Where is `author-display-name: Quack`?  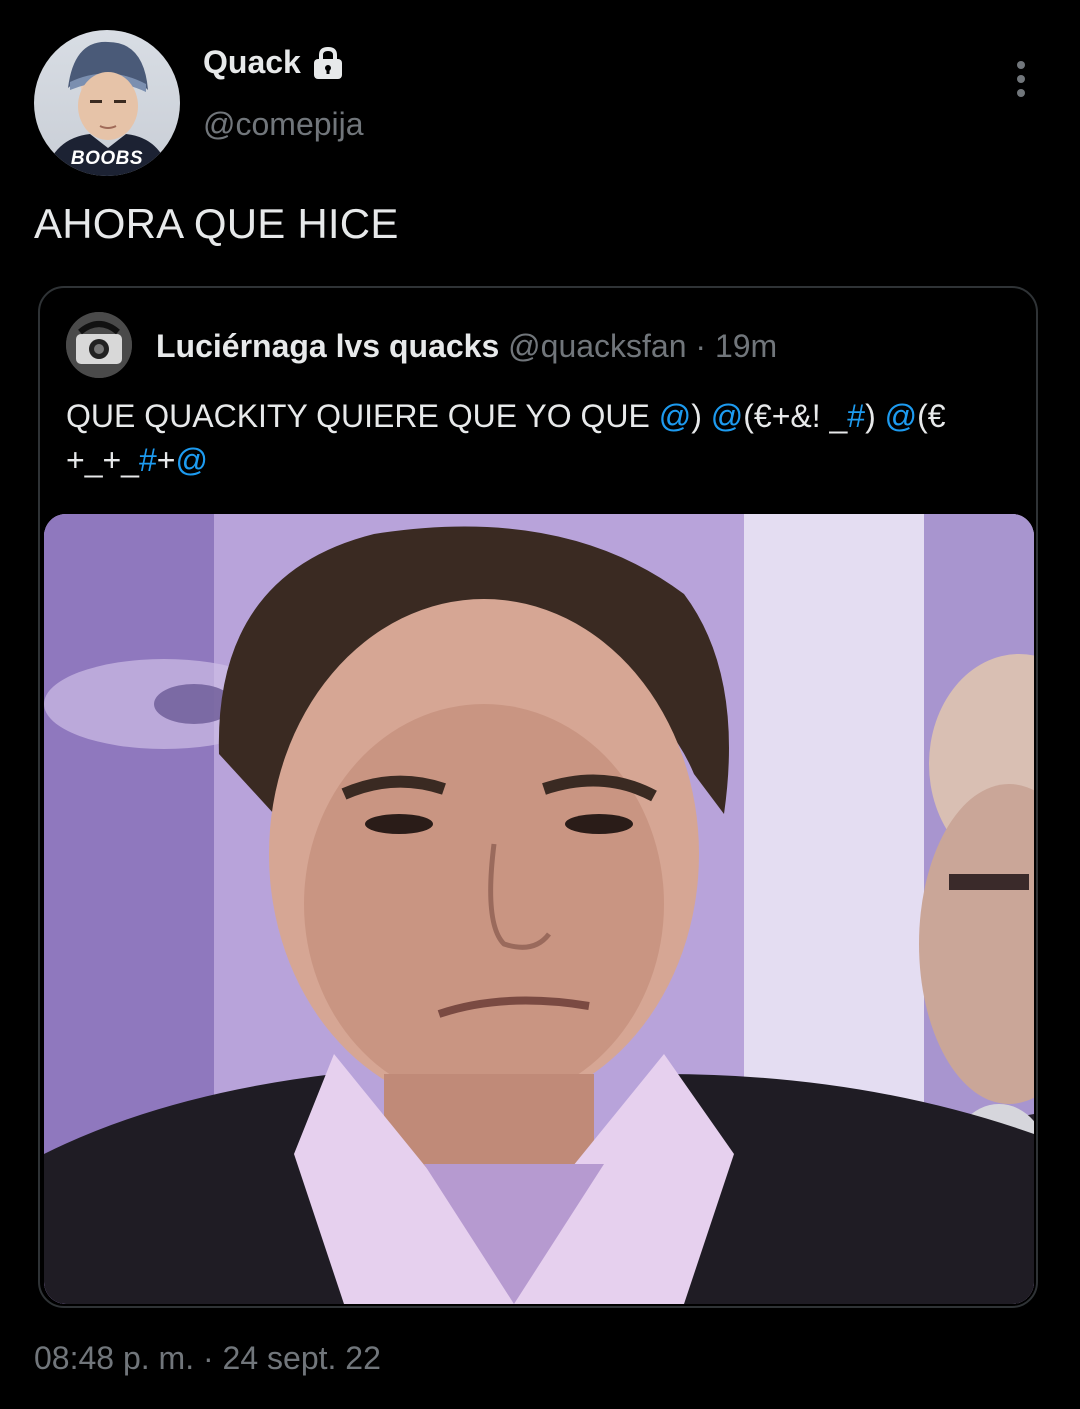 author-display-name: Quack is located at coordinates (252, 62).